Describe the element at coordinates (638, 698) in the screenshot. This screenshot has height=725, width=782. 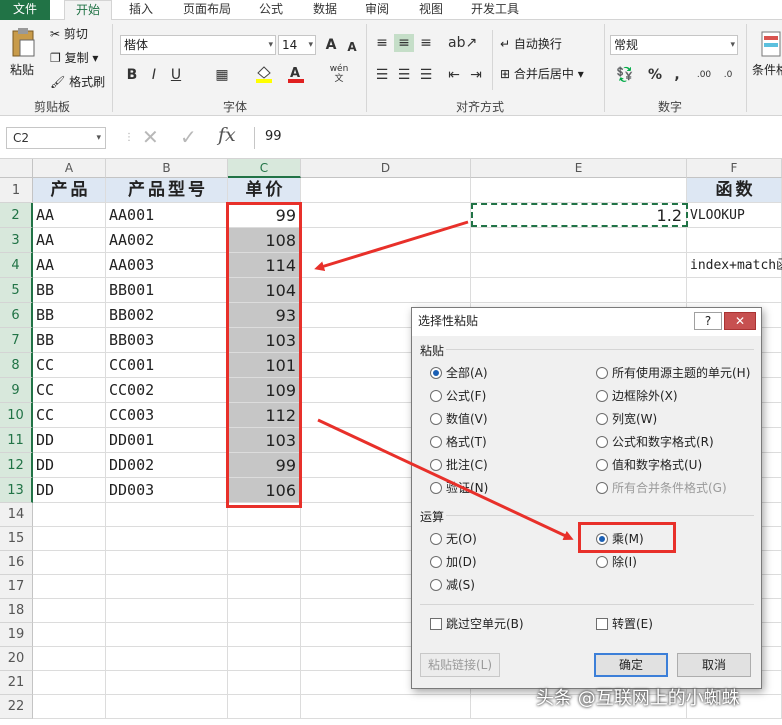
I see `watermark: 头条 @互联网上的小蜘蛛` at that location.